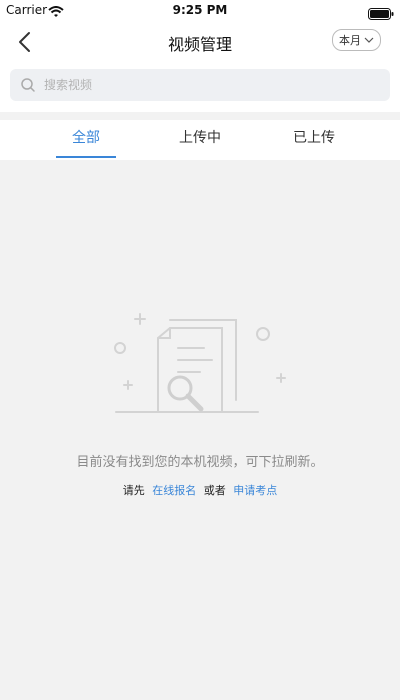 The image size is (400, 700). I want to click on tab-active-indicator, so click(86, 157).